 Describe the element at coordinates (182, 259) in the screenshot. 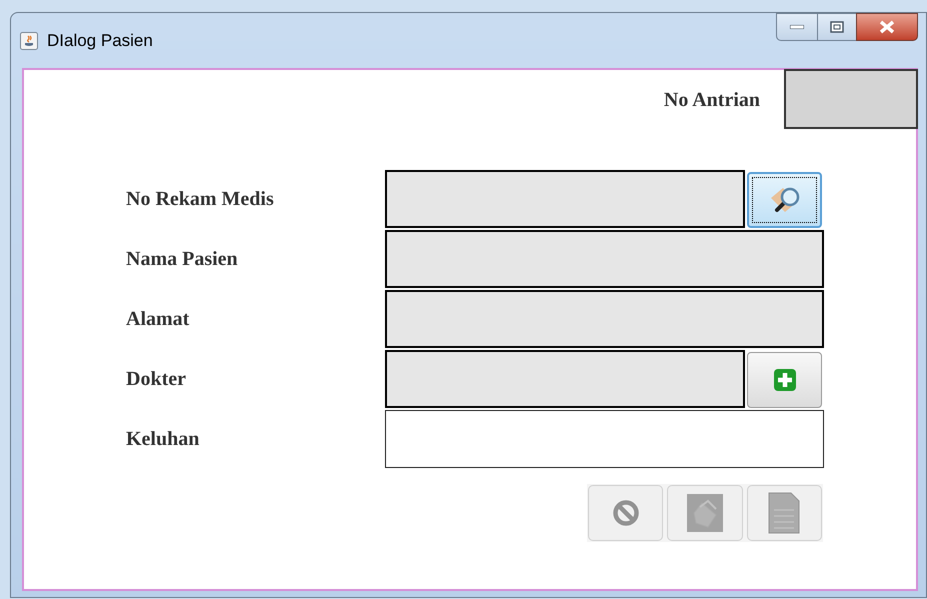

I see `field-label: Nama Pasien` at that location.